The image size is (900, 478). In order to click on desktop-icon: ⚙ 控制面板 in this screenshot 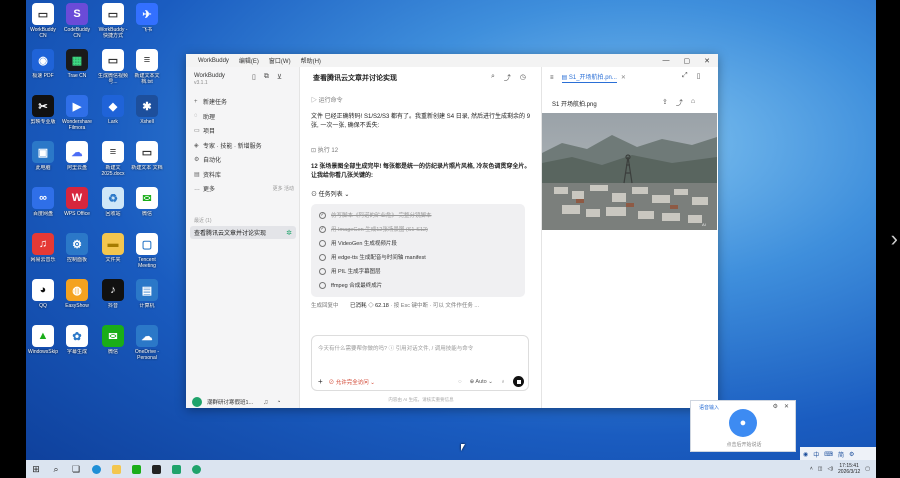, I will do `click(77, 251)`.